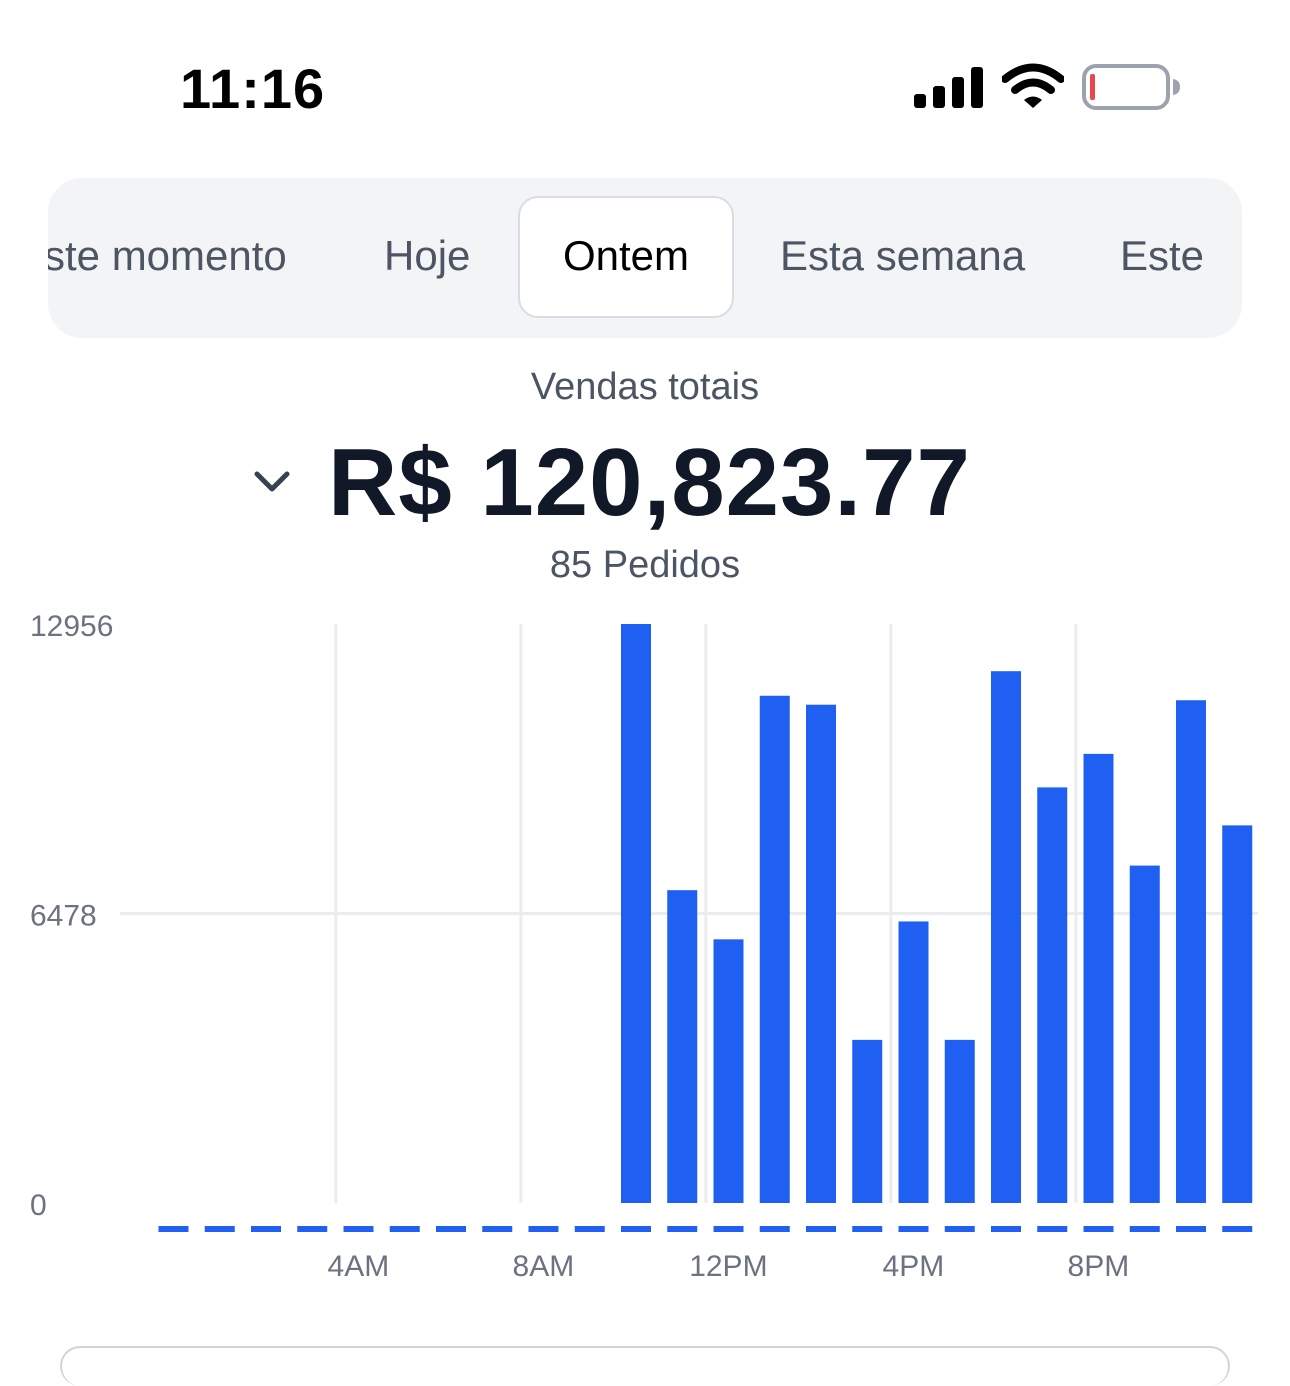 This screenshot has width=1290, height=1386. Describe the element at coordinates (253, 88) in the screenshot. I see `status-time: 11:16` at that location.